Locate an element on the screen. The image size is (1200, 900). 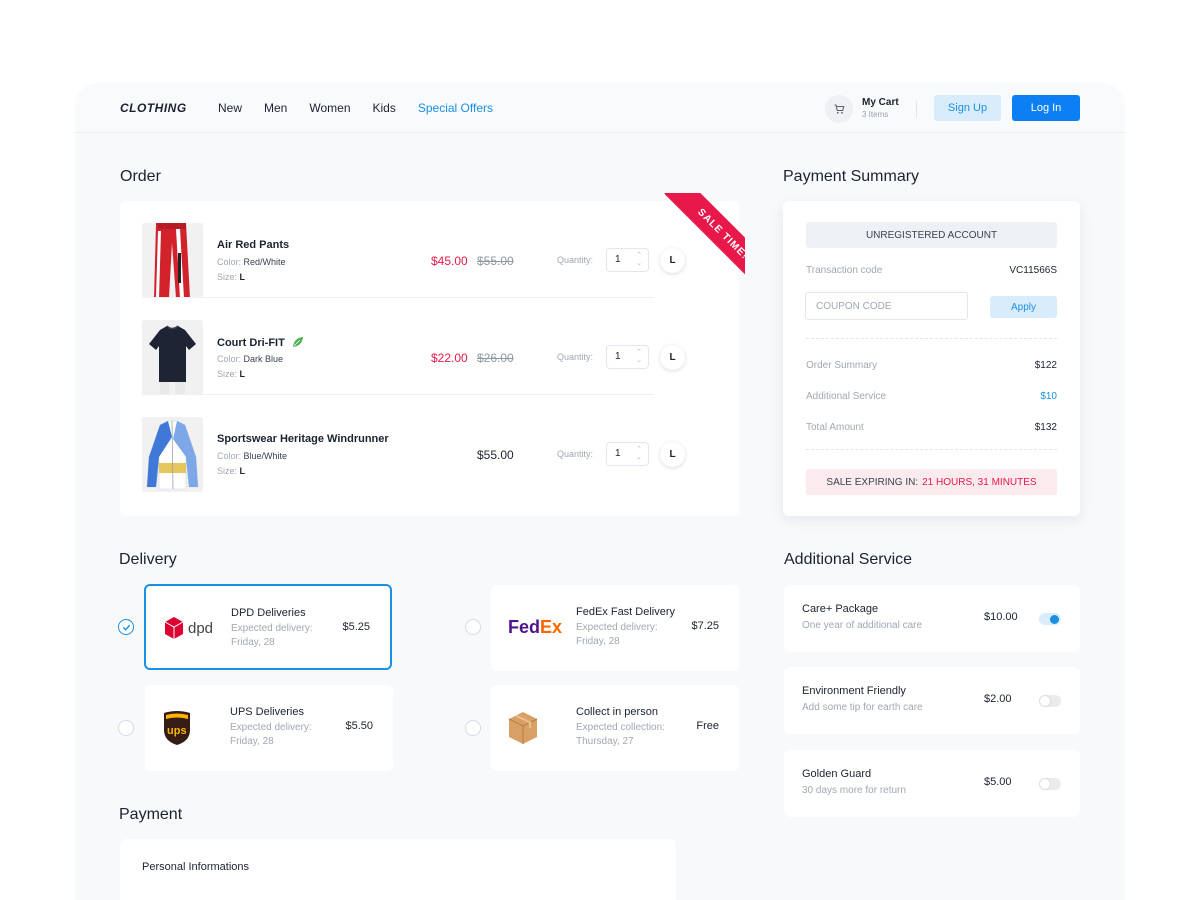
product-size: Size: L is located at coordinates (231, 471).